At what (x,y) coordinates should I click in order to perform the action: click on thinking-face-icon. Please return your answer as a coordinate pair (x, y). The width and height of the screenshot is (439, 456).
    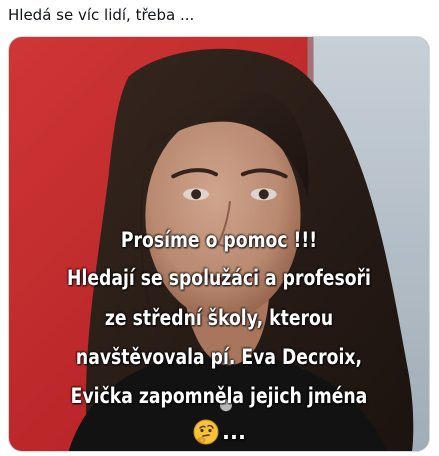
    Looking at the image, I should click on (206, 432).